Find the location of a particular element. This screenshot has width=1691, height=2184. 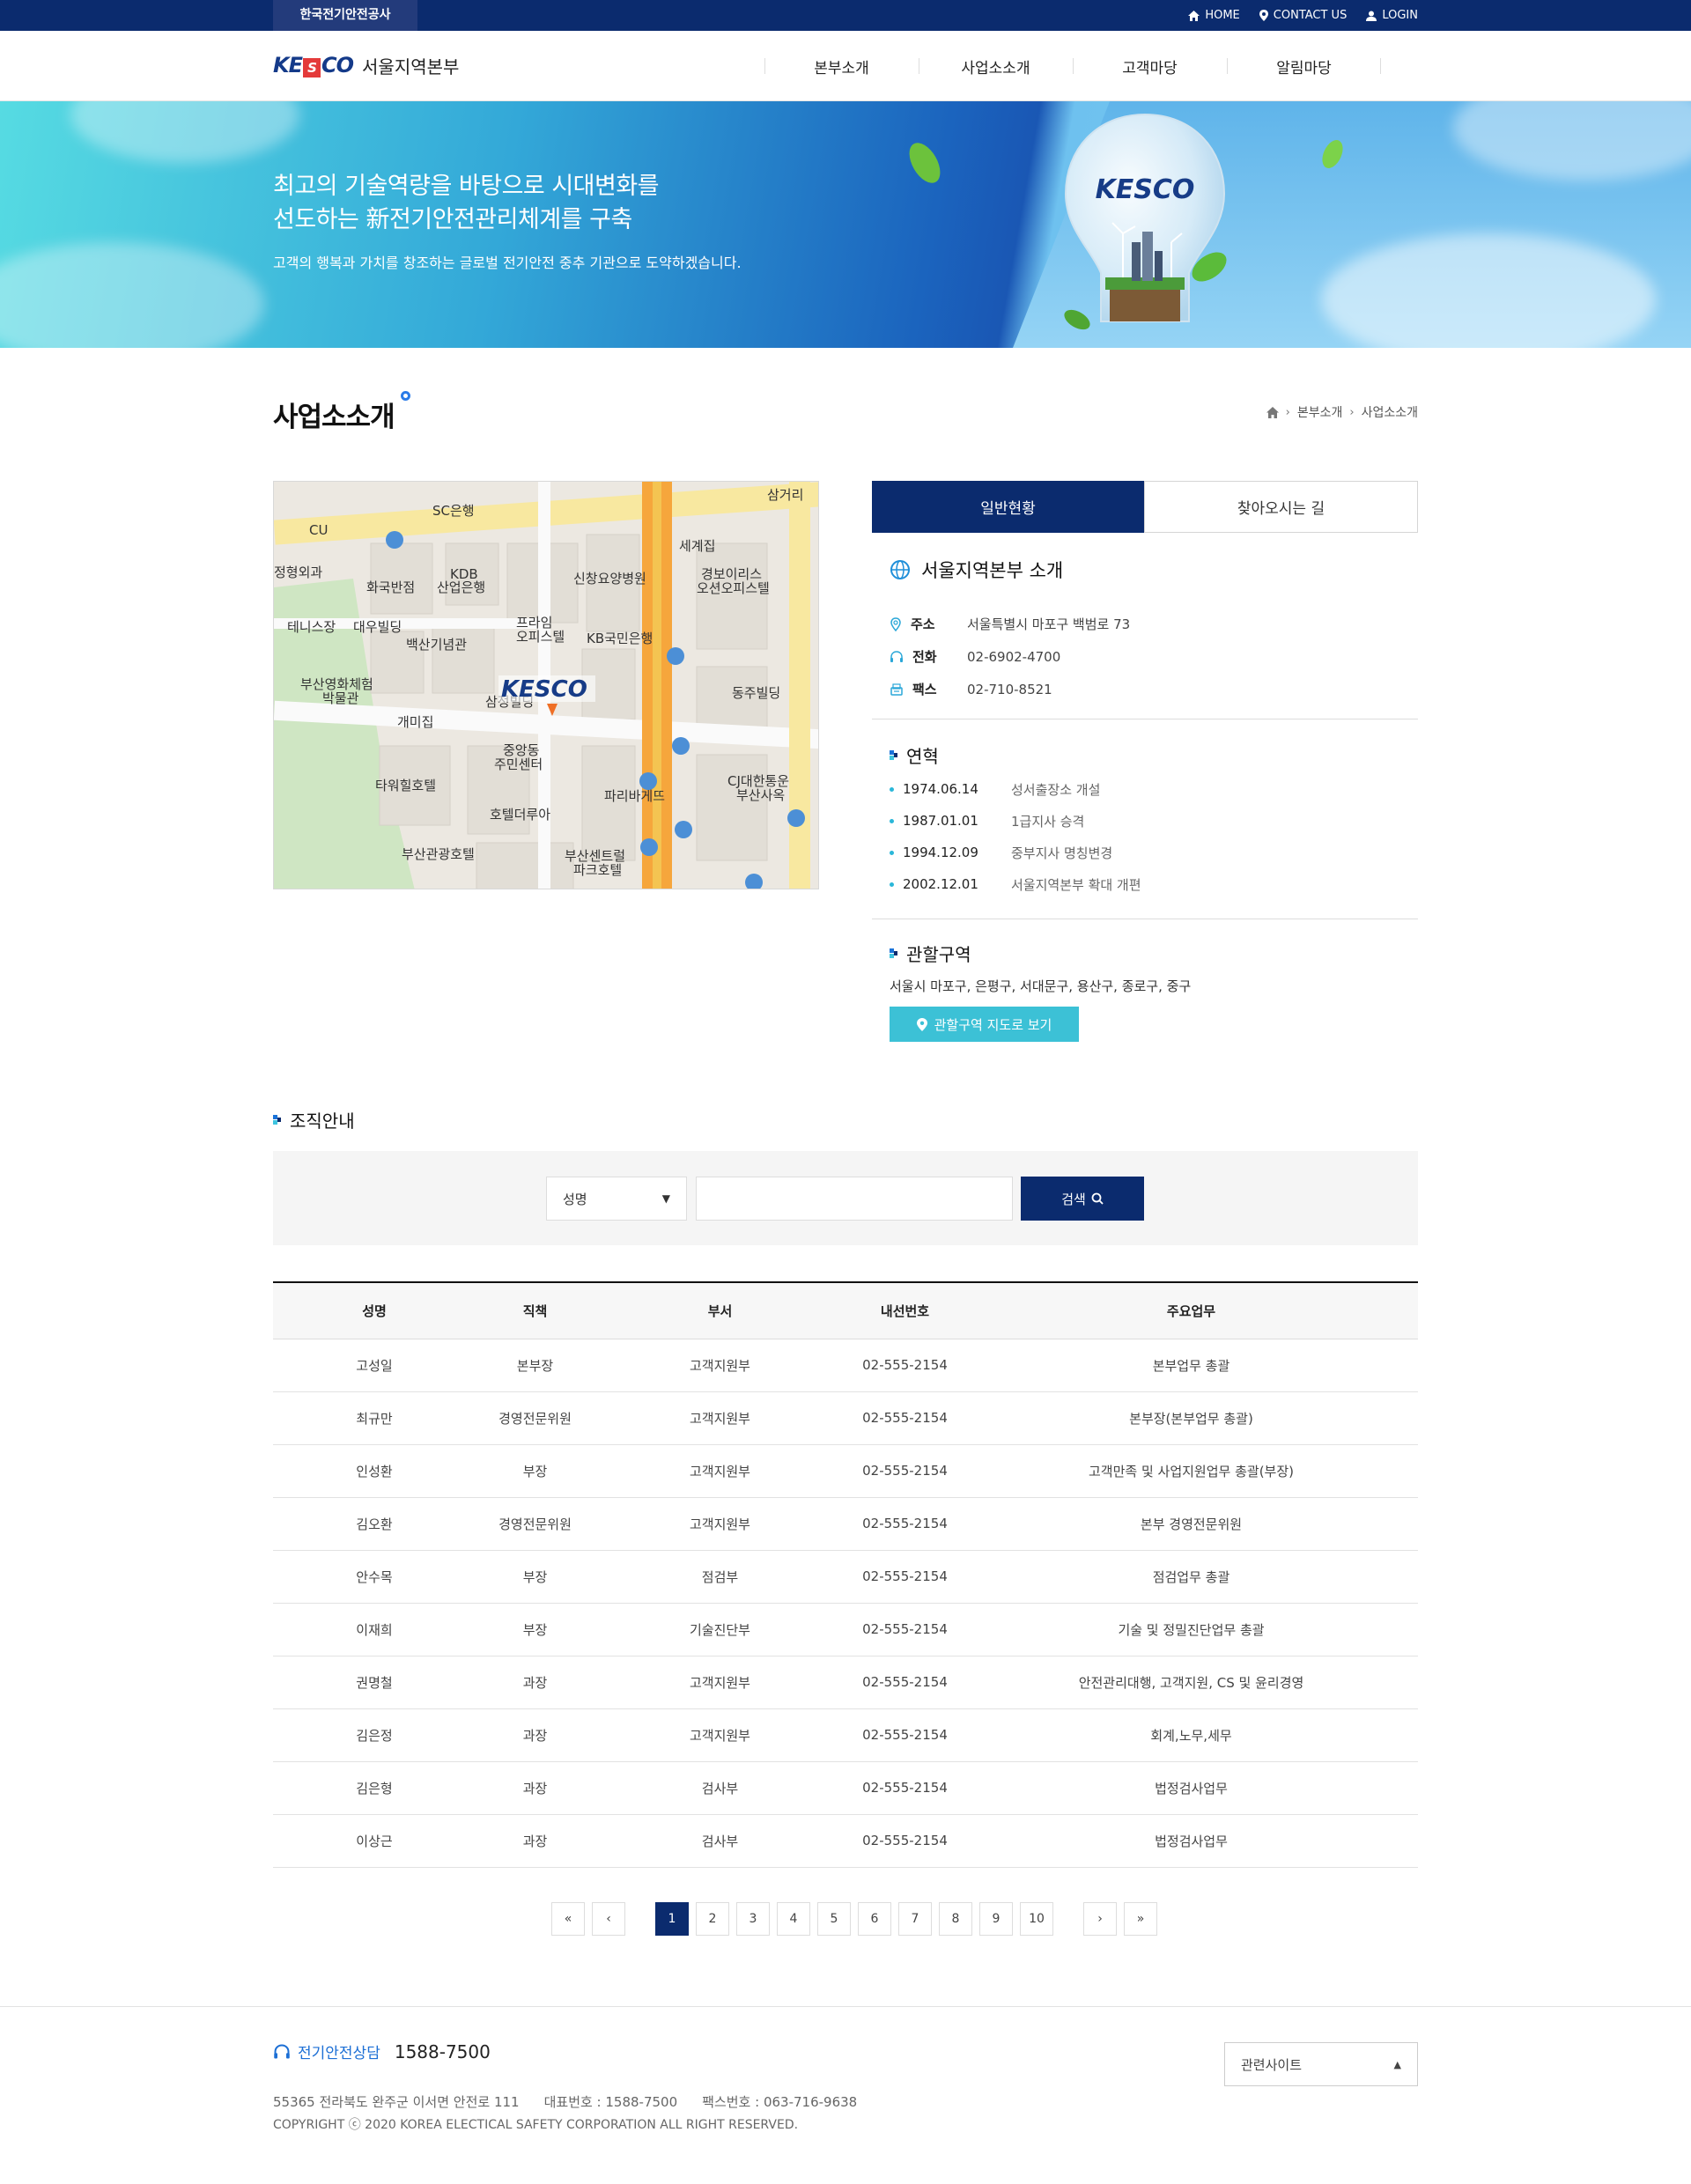

call-label: 전기안전상담 is located at coordinates (339, 2053).